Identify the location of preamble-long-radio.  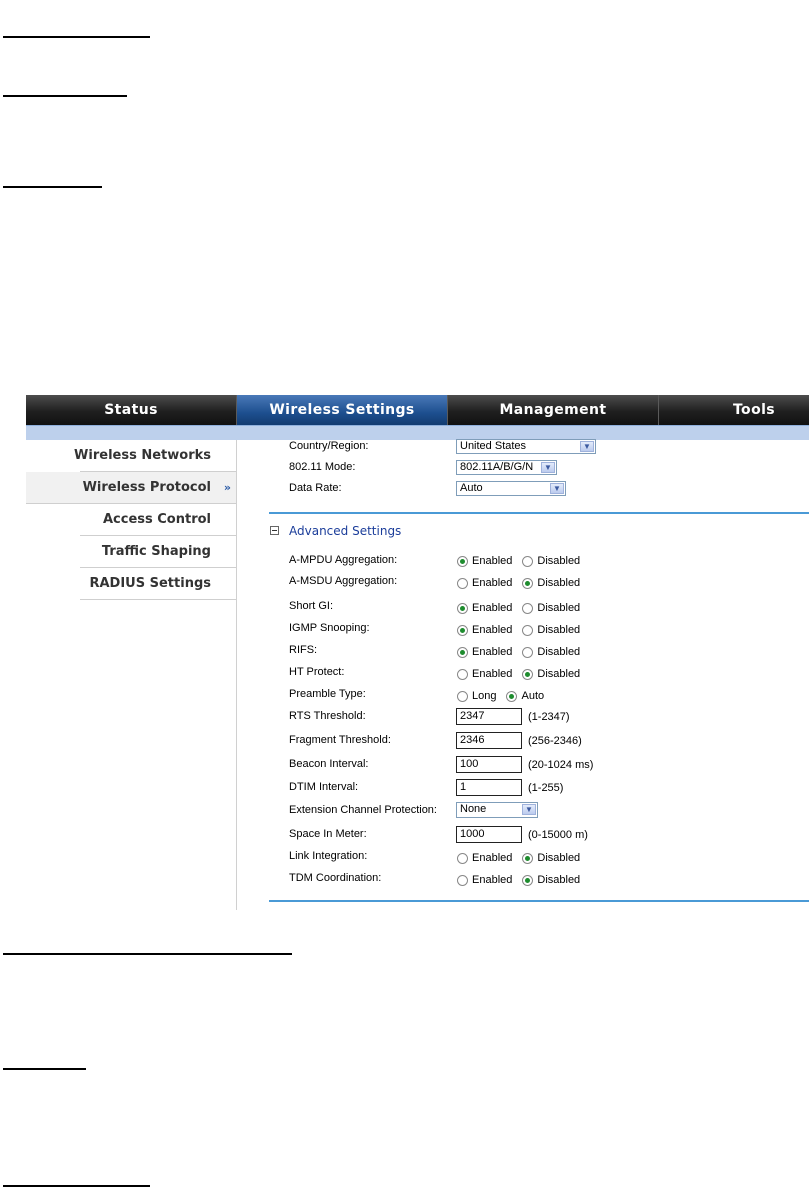
(462, 696).